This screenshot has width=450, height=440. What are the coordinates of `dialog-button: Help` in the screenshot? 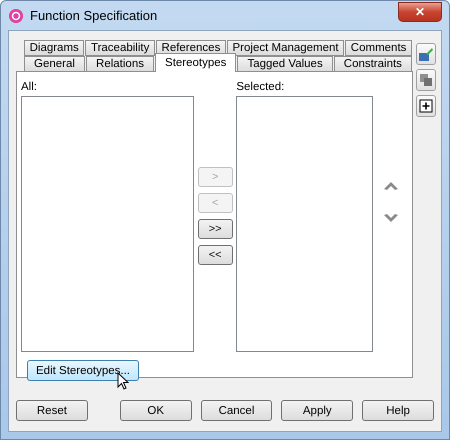 It's located at (398, 410).